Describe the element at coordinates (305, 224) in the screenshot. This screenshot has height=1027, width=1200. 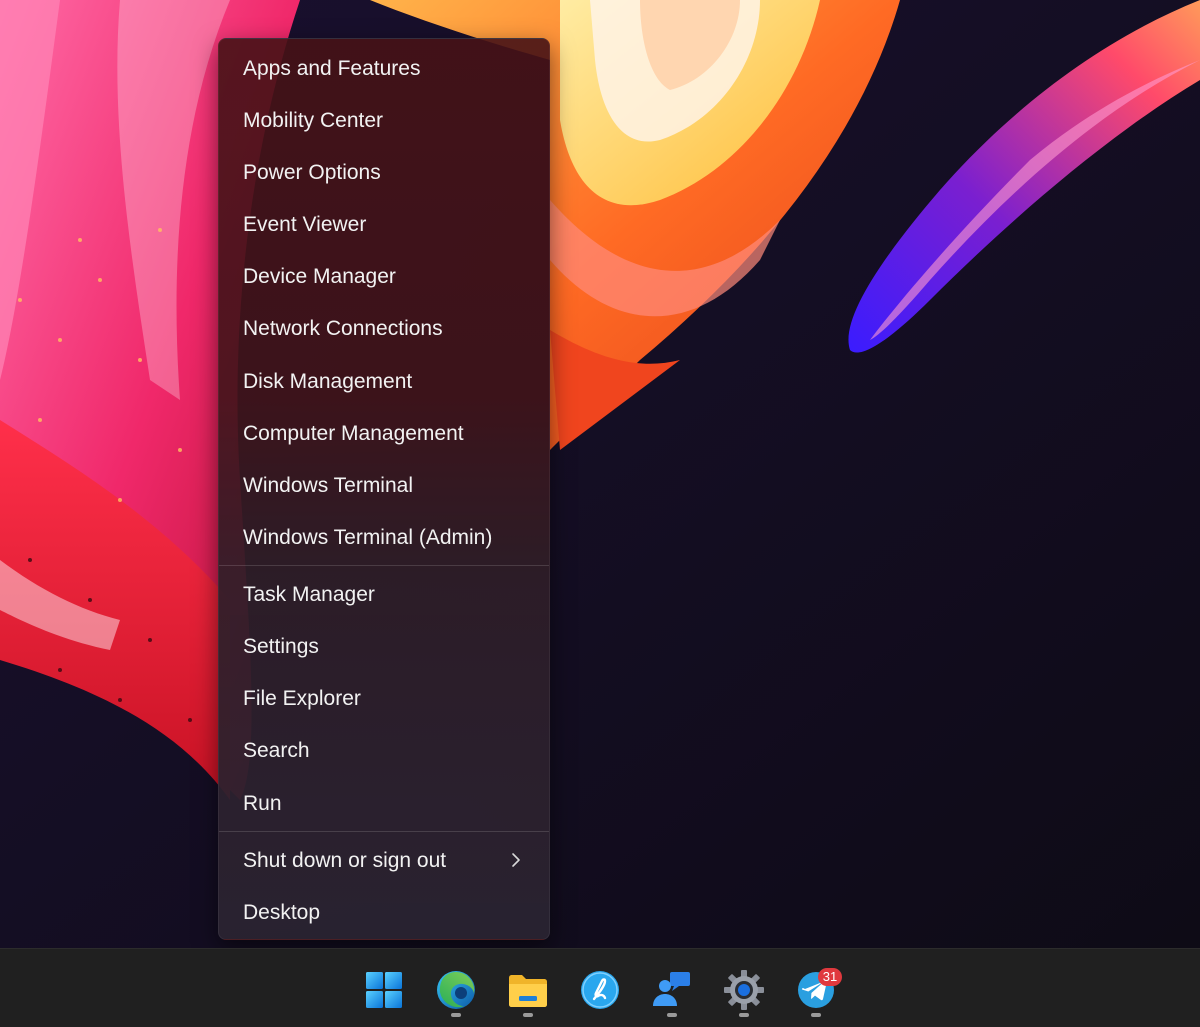
I see `menu-item-label: Event Viewer` at that location.